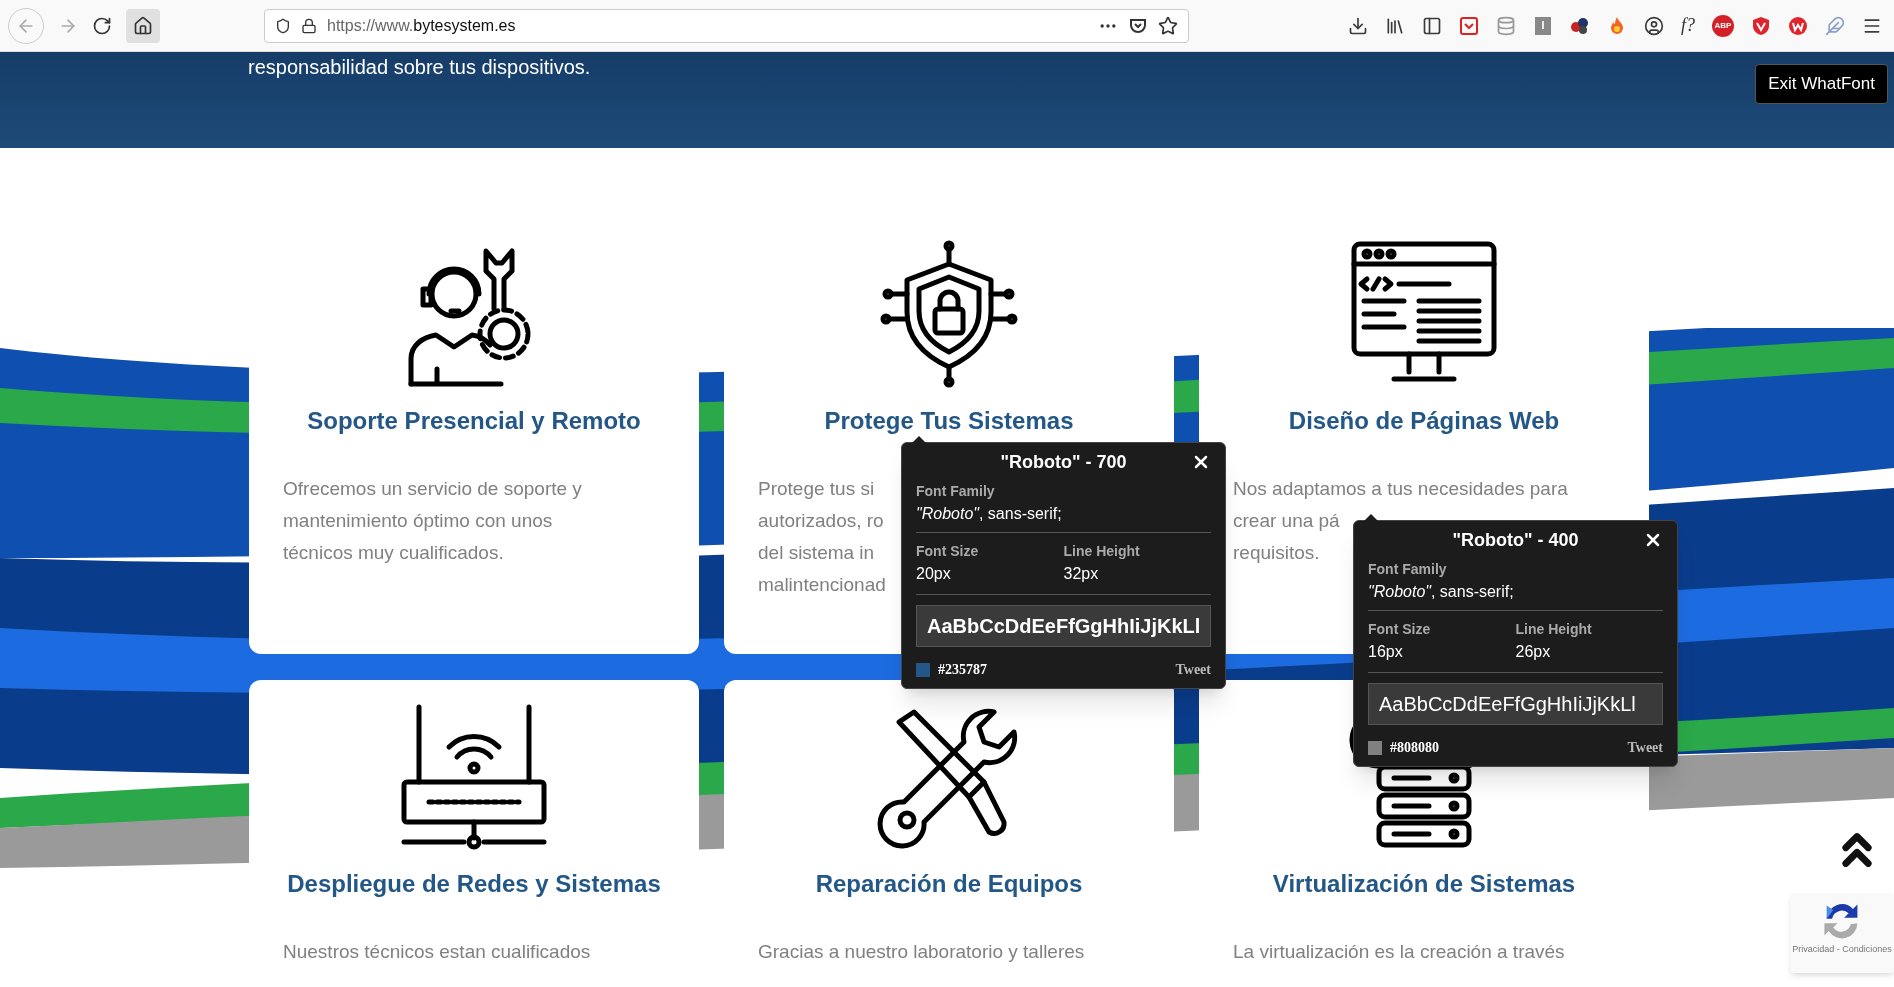 The image size is (1894, 987). Describe the element at coordinates (474, 884) in the screenshot. I see `card-title: Despliegue de Redes y Sistemas` at that location.